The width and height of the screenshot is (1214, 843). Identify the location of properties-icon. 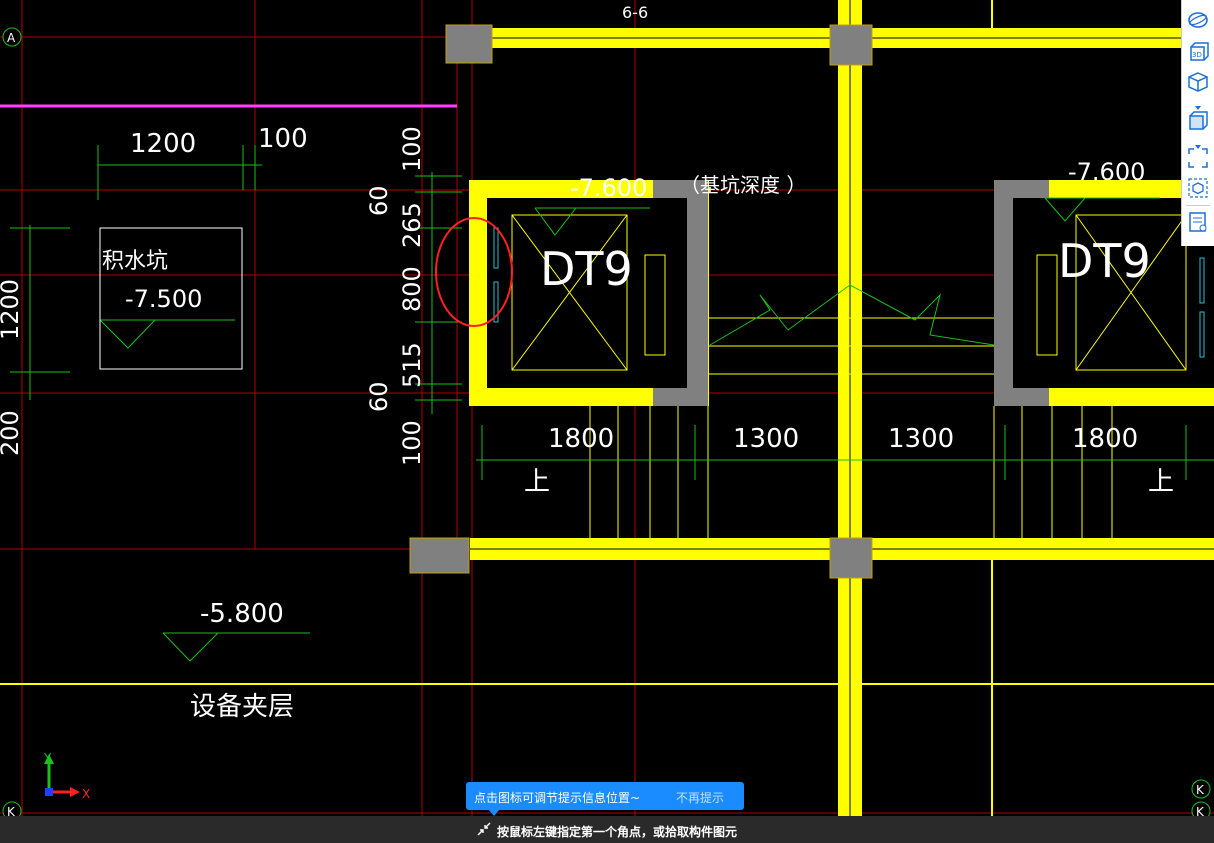
(1198, 222).